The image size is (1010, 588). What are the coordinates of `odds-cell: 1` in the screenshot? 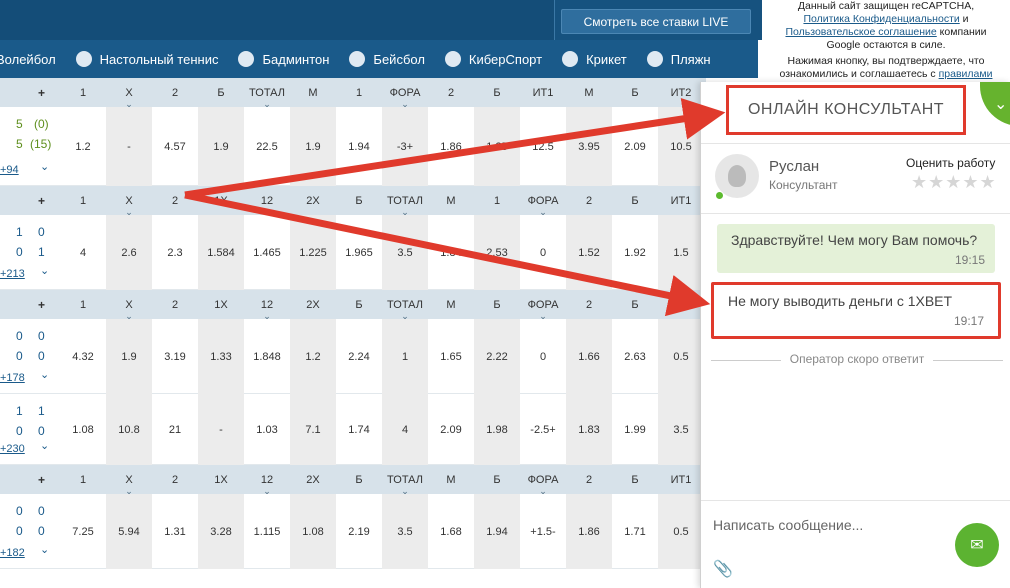 It's located at (405, 356).